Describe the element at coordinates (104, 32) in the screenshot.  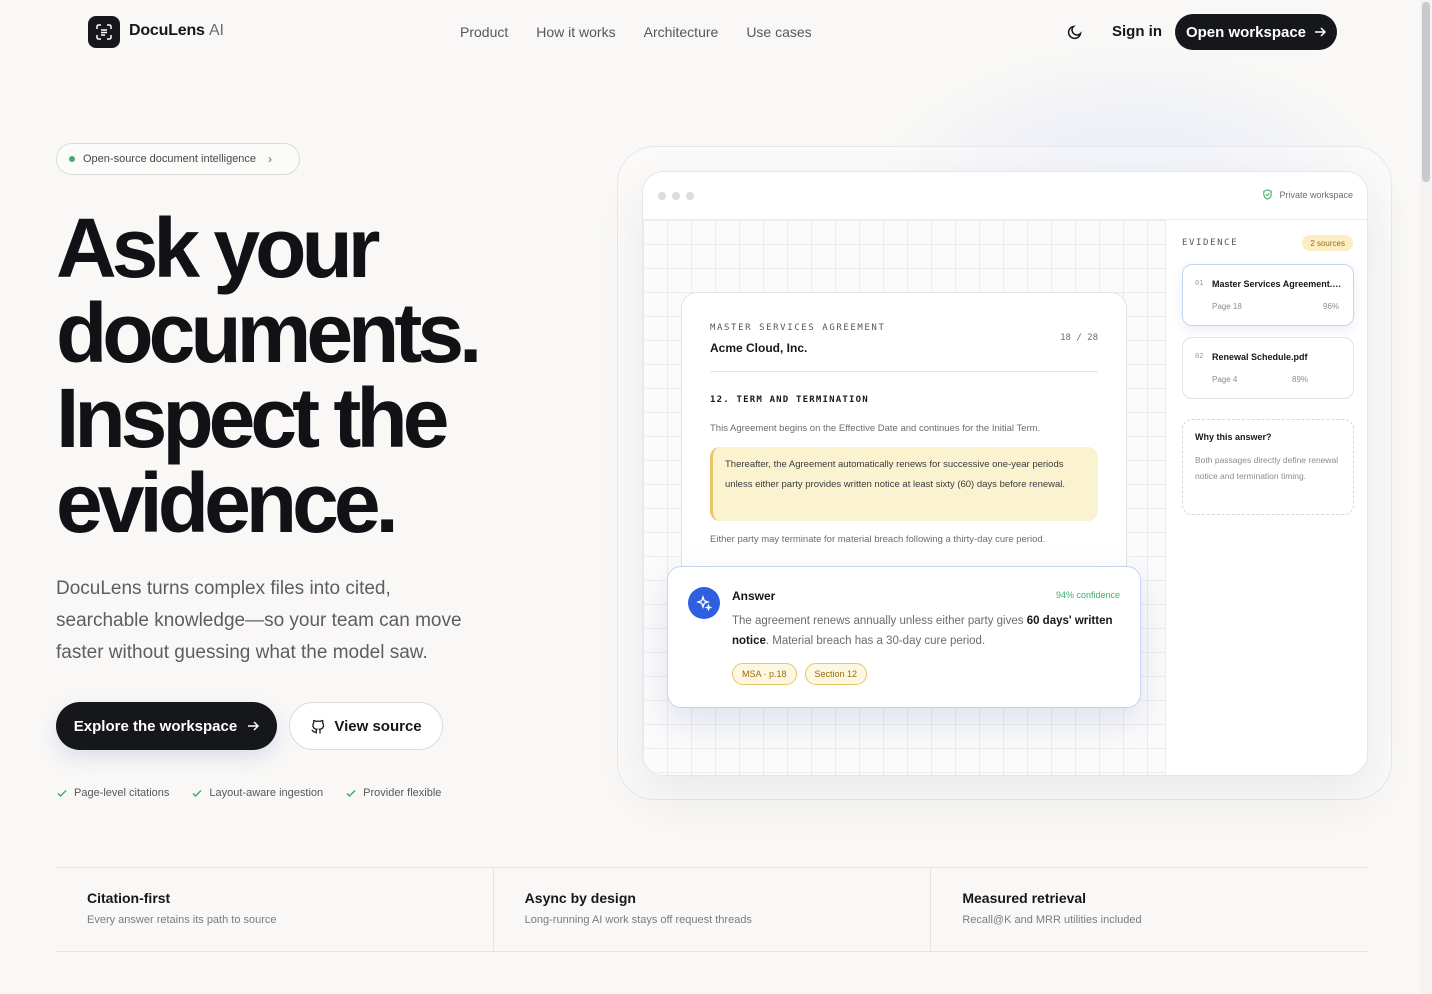
I see `logo-icon` at that location.